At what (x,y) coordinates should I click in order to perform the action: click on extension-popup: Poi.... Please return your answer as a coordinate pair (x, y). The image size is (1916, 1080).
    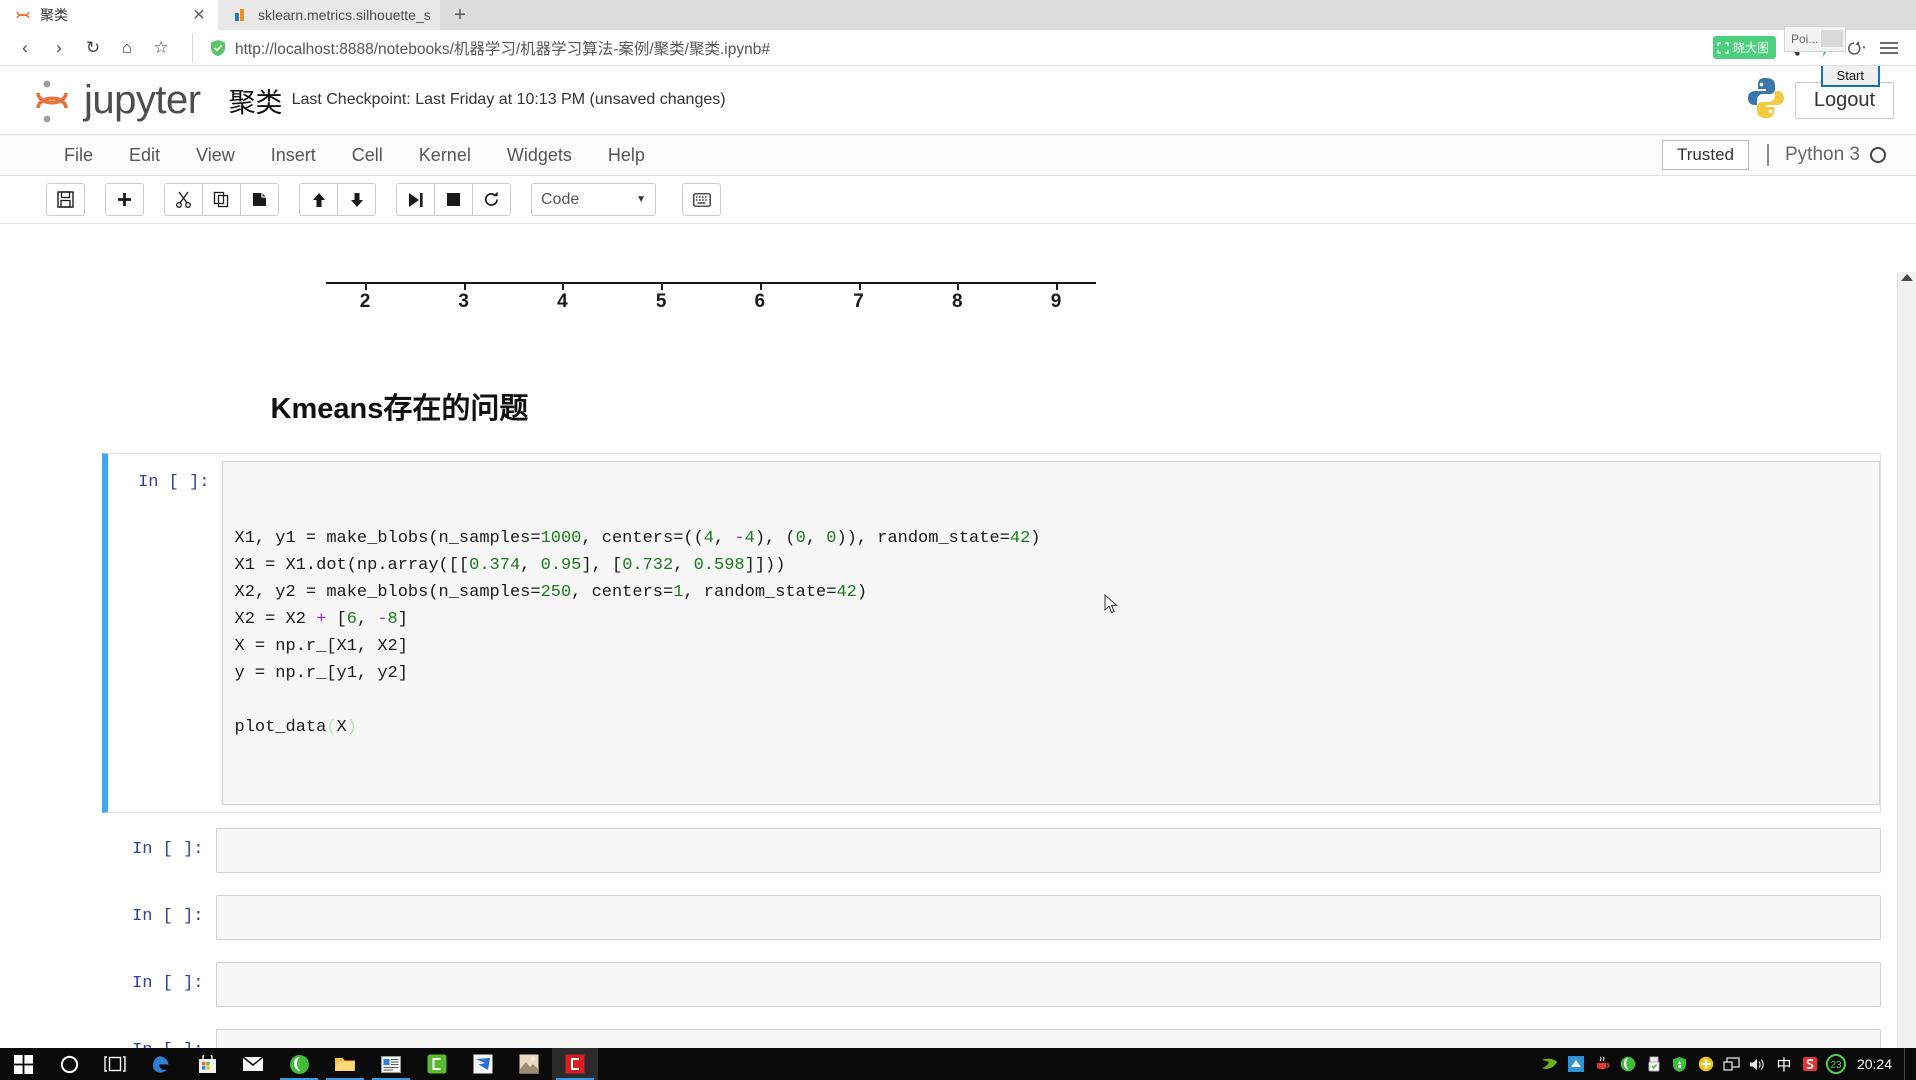
    Looking at the image, I should click on (1815, 38).